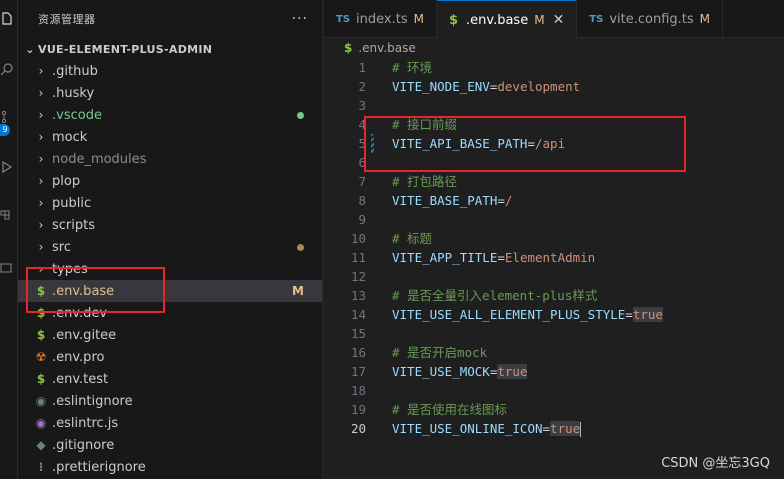  I want to click on tree-folder: › .husky, so click(170, 93).